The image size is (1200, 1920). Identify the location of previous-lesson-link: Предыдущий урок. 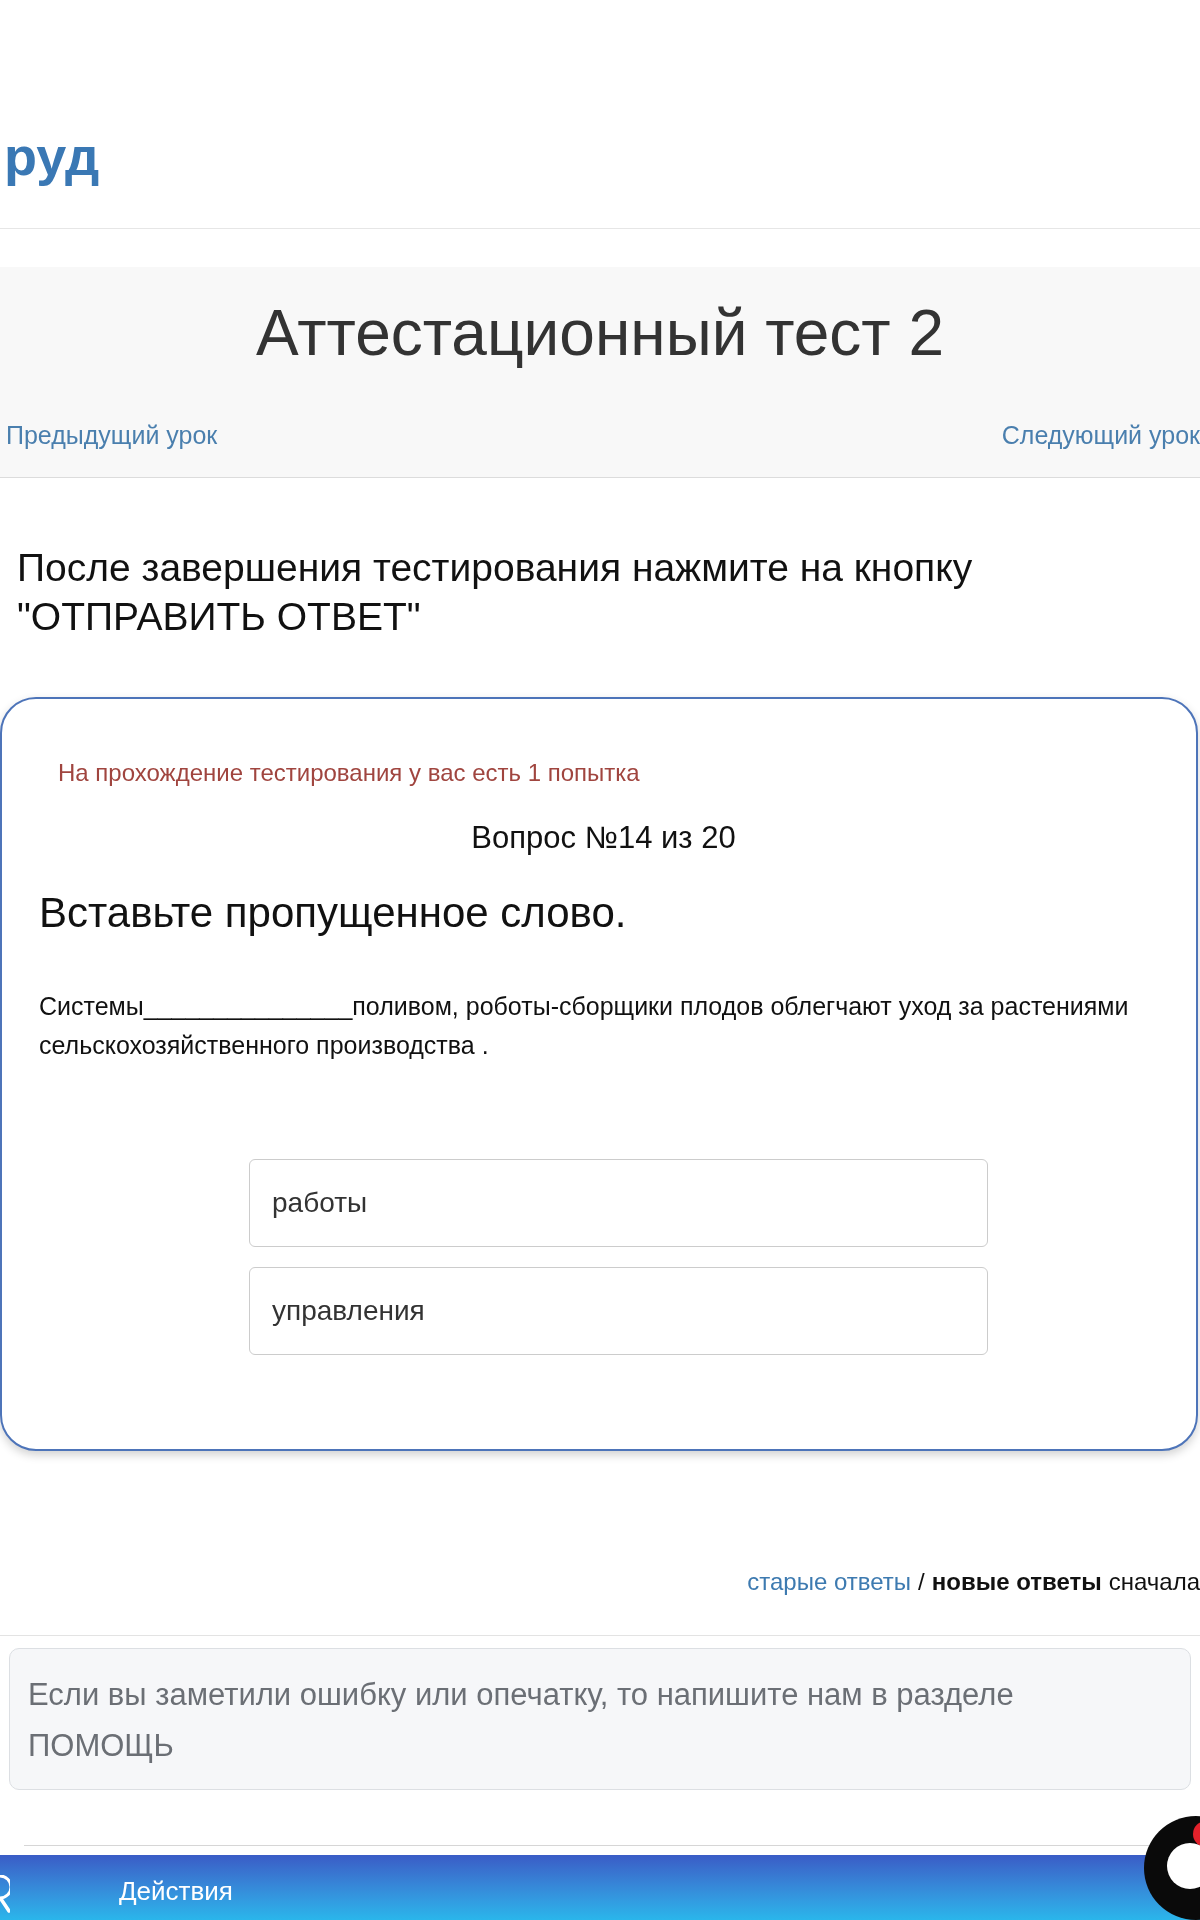
(112, 435).